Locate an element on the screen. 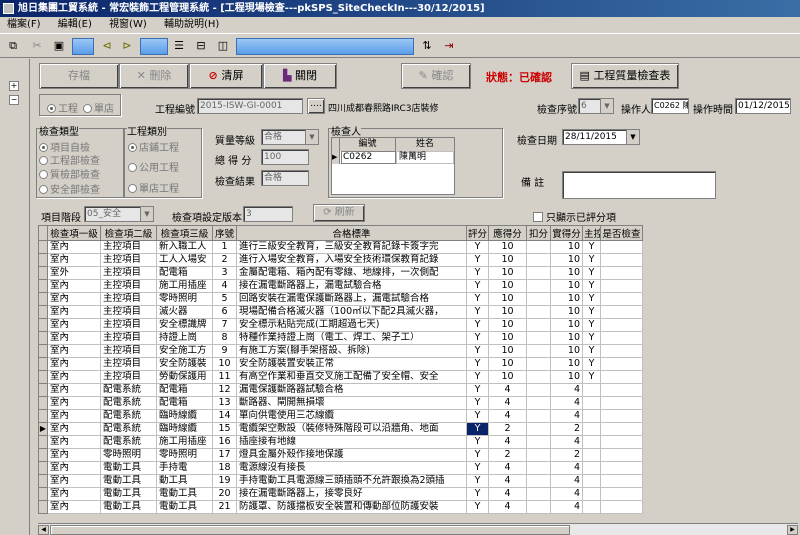 The width and height of the screenshot is (800, 535). close-button: ▙ 關閉 is located at coordinates (300, 76).